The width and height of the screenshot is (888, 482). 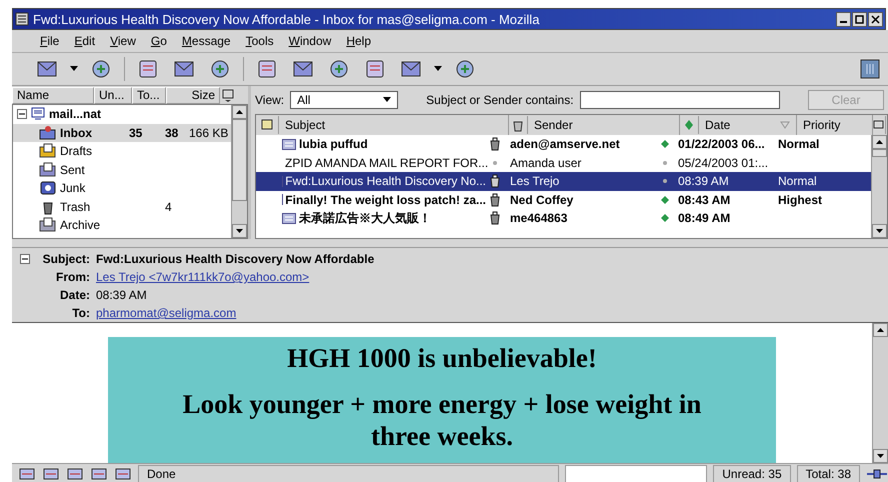 I want to click on close-button, so click(x=875, y=19).